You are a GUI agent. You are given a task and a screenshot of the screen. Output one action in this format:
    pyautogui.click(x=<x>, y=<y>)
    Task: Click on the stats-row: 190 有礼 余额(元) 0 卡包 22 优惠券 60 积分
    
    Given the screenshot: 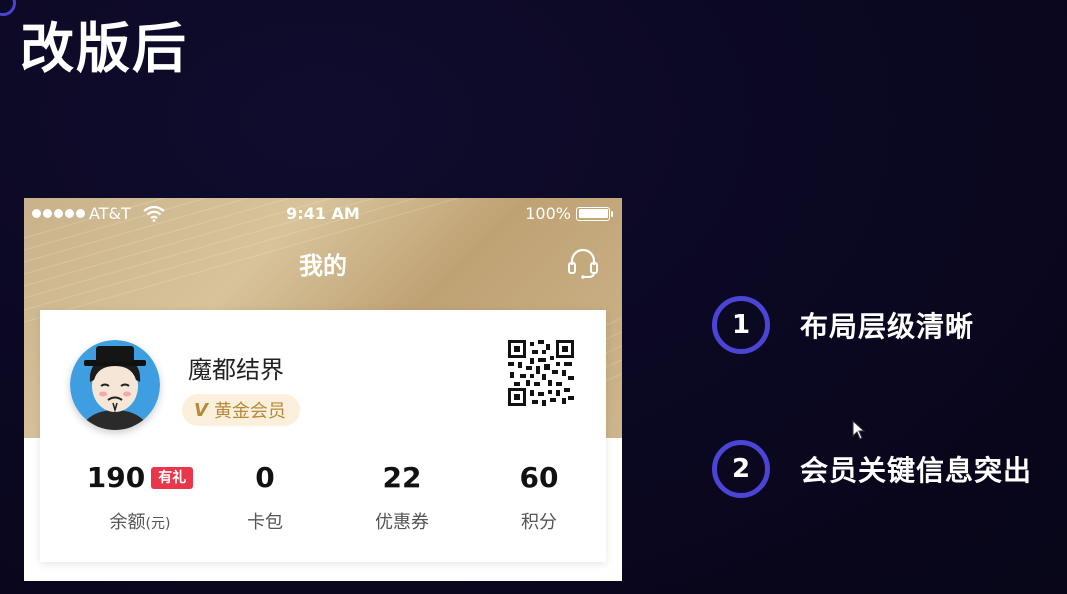 What is the action you would take?
    pyautogui.click(x=323, y=505)
    